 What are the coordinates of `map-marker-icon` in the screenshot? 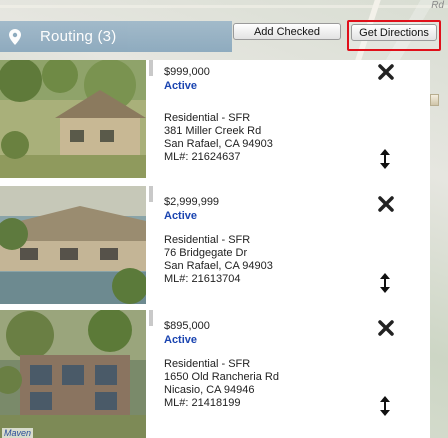 It's located at (434, 100).